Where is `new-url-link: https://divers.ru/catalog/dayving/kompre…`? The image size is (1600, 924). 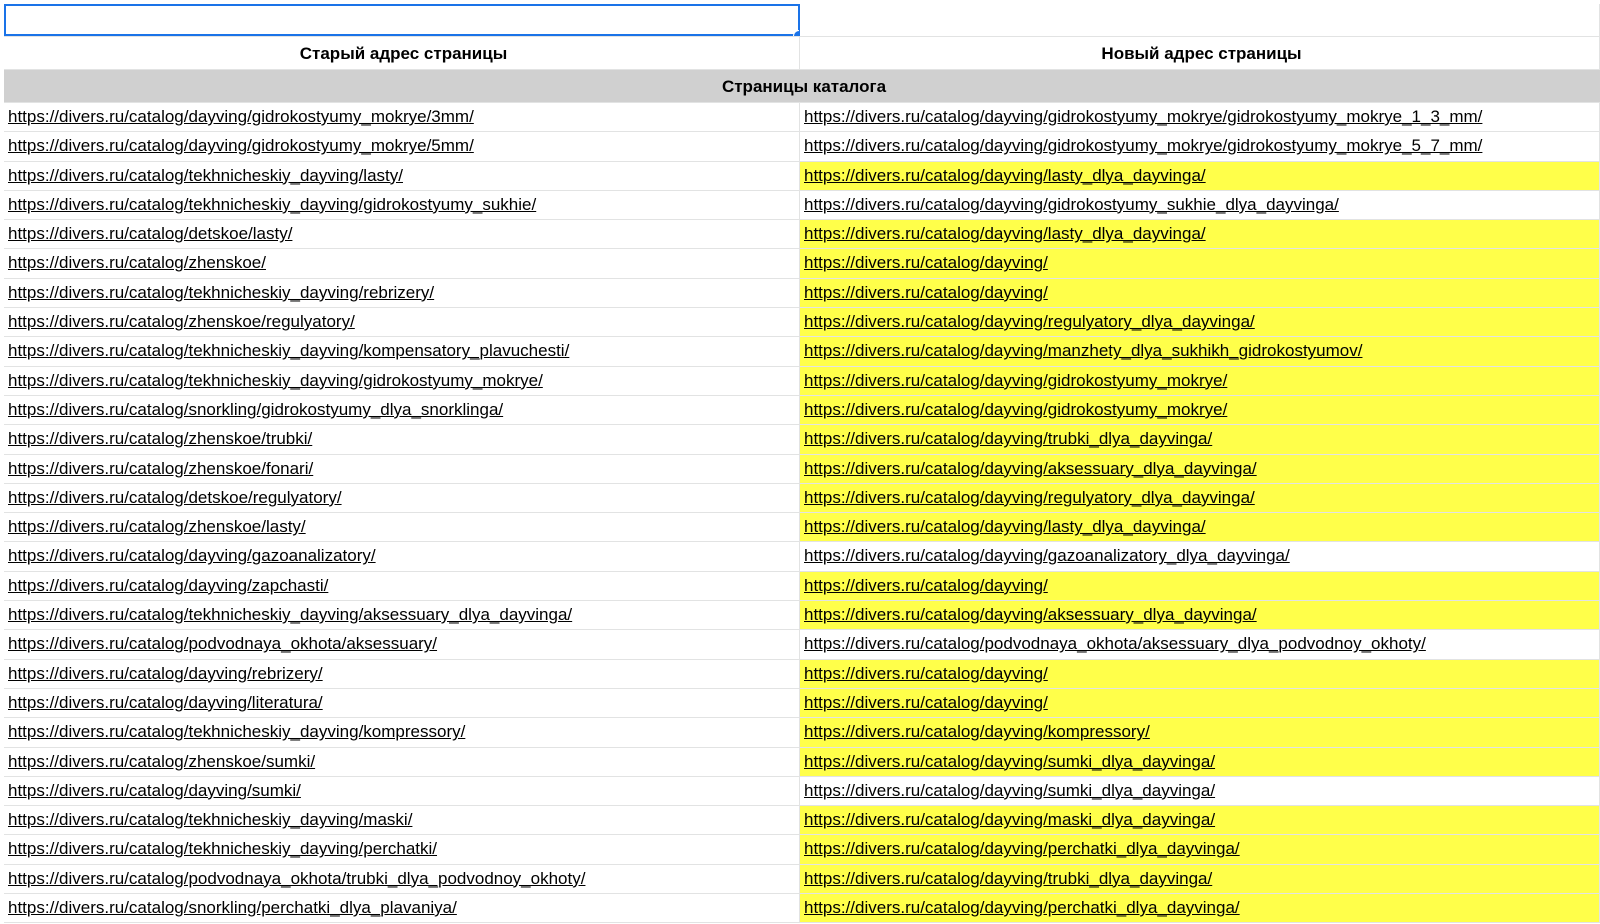
new-url-link: https://divers.ru/catalog/dayving/kompre… is located at coordinates (977, 731).